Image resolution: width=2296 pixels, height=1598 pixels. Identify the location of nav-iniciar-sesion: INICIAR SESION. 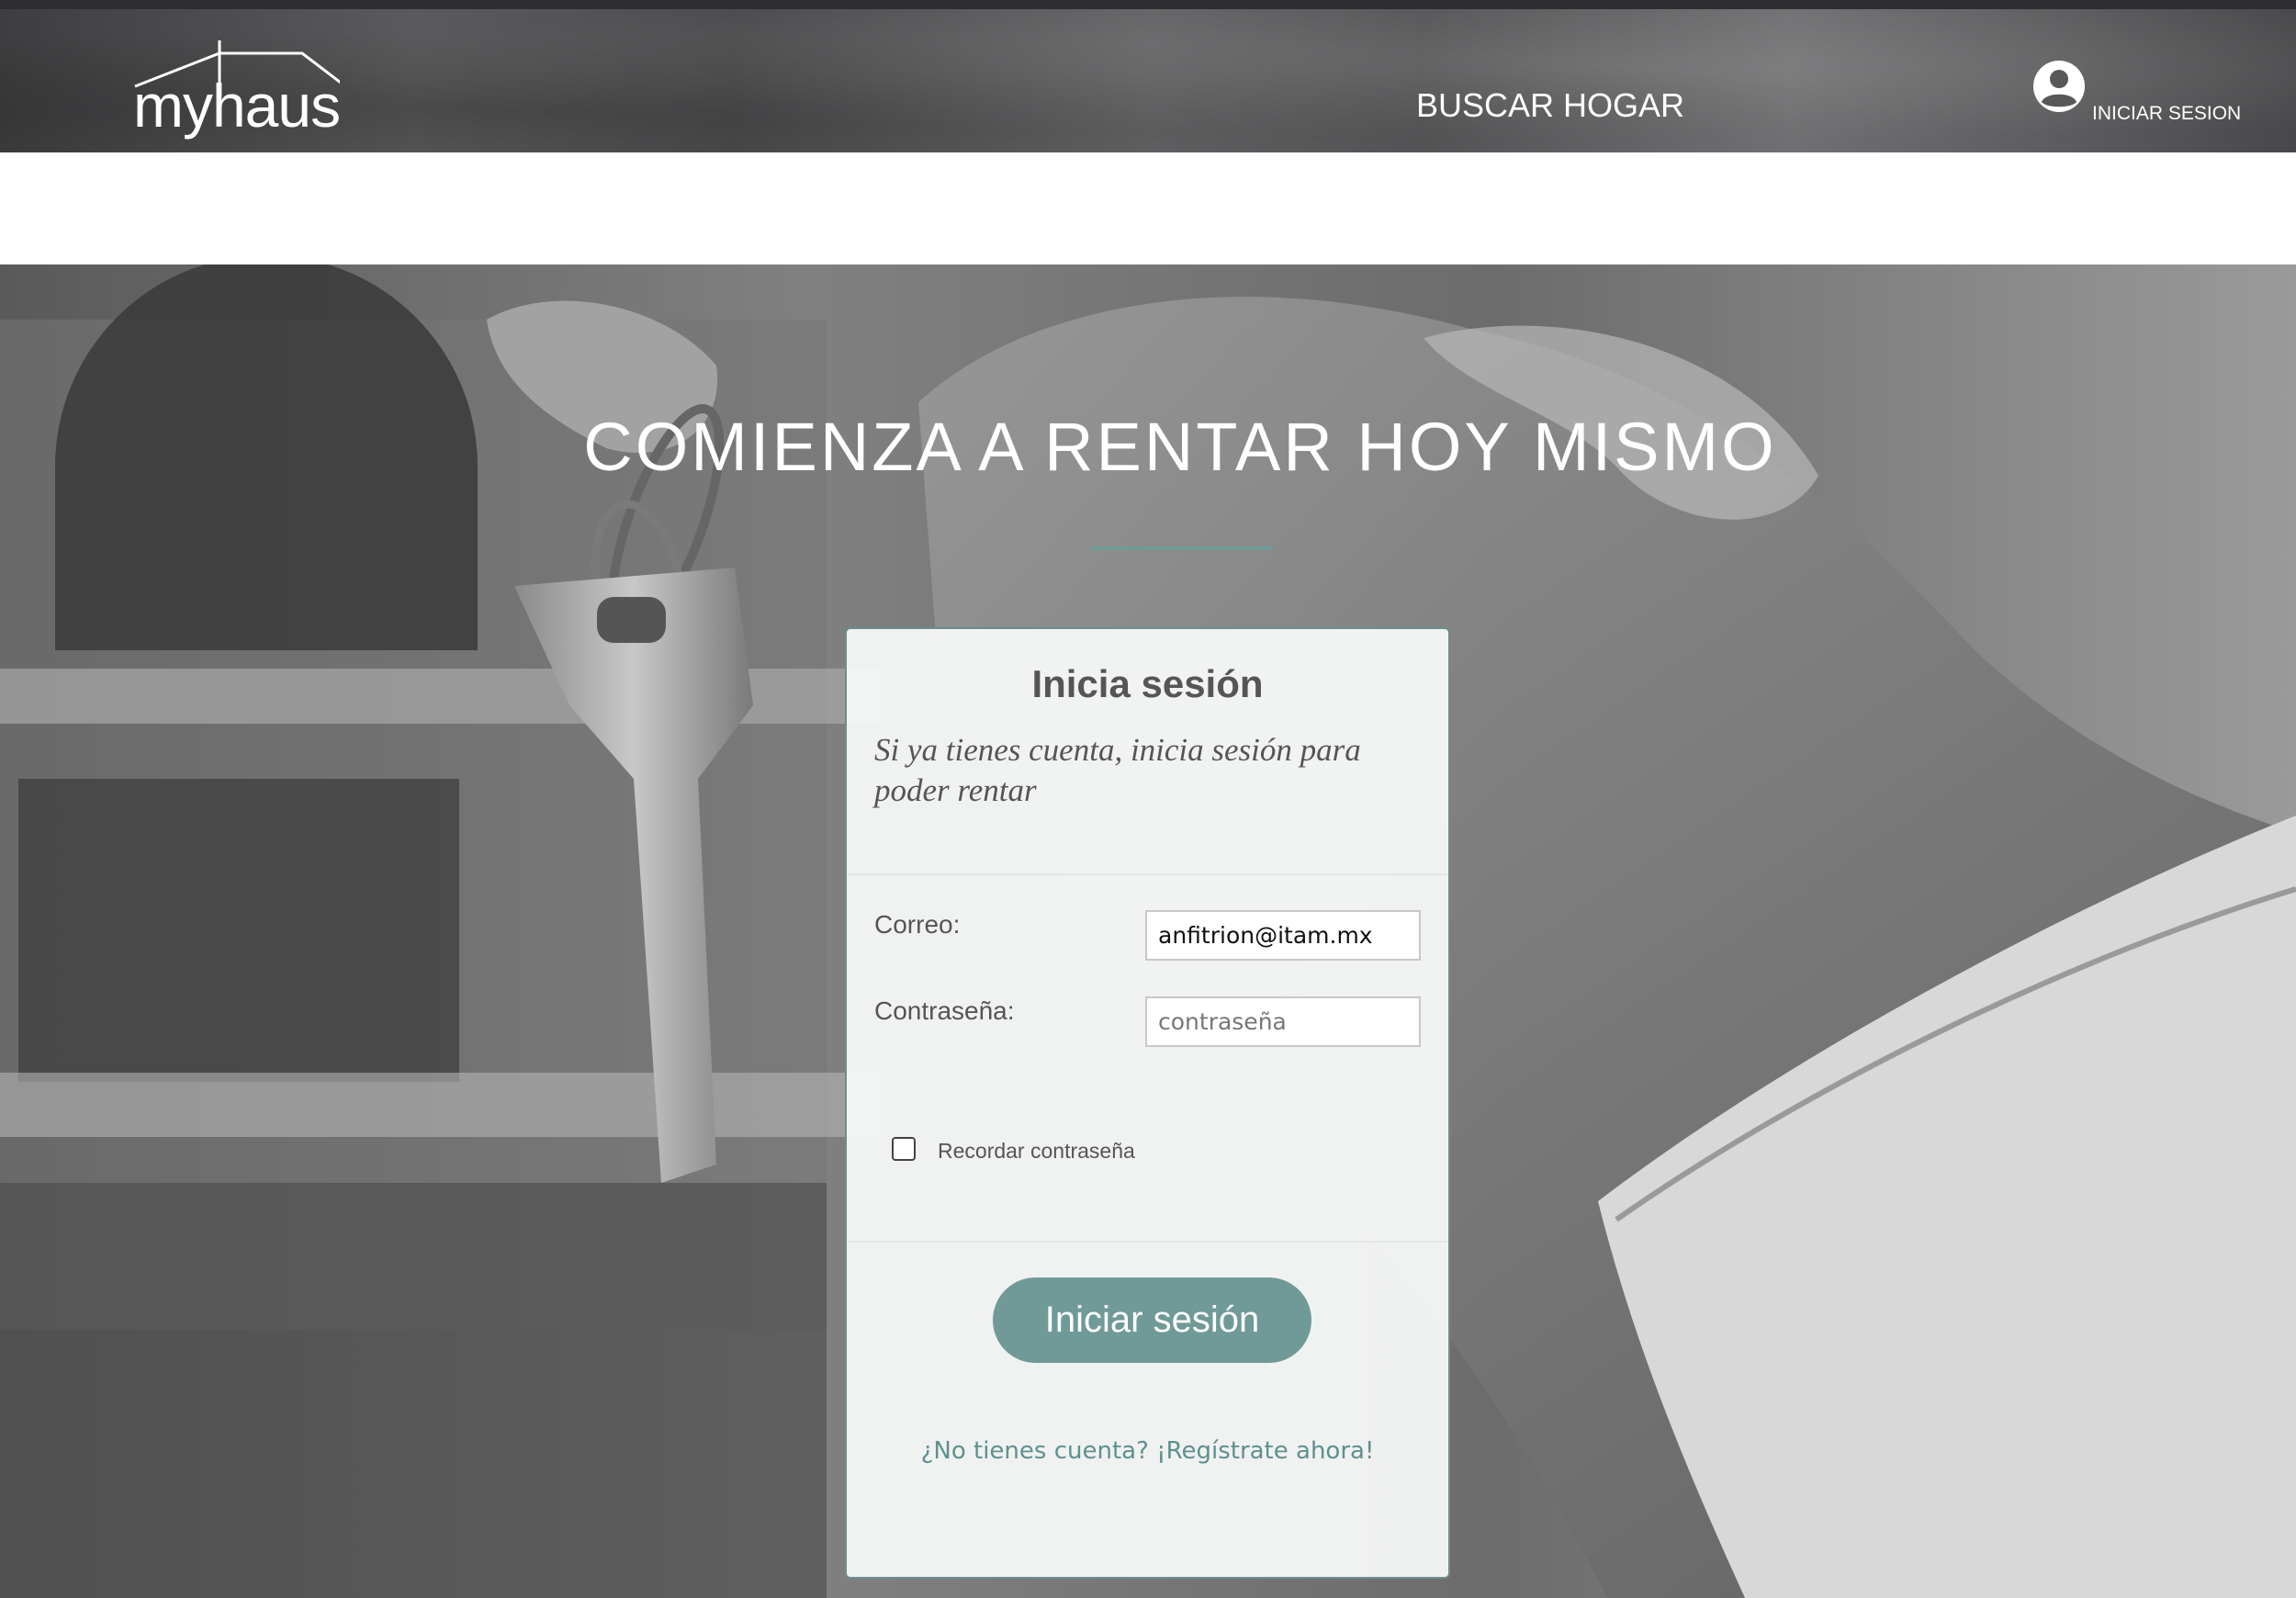
(2166, 114).